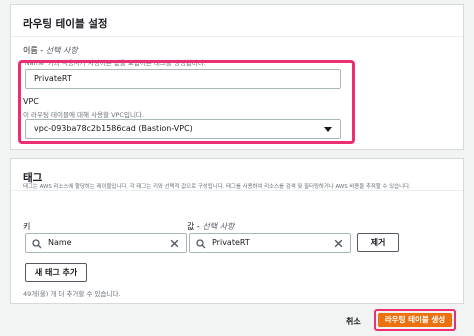 The image size is (474, 336). What do you see at coordinates (56, 272) in the screenshot?
I see `add-tag-button: 새 태그 추가` at bounding box center [56, 272].